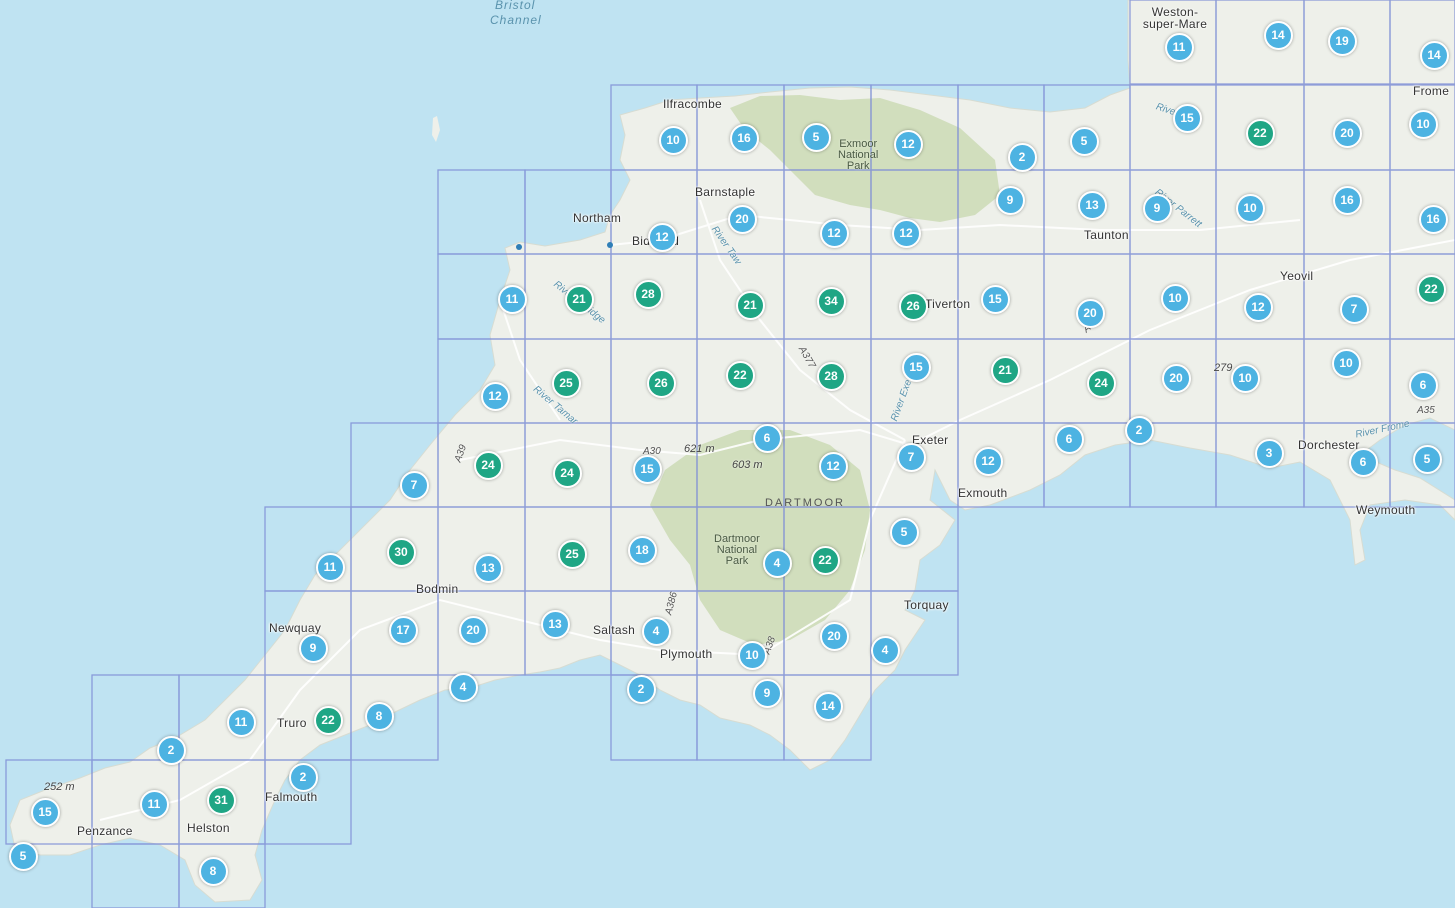  Describe the element at coordinates (686, 654) in the screenshot. I see `place-label-plymouth: Plymouth` at that location.